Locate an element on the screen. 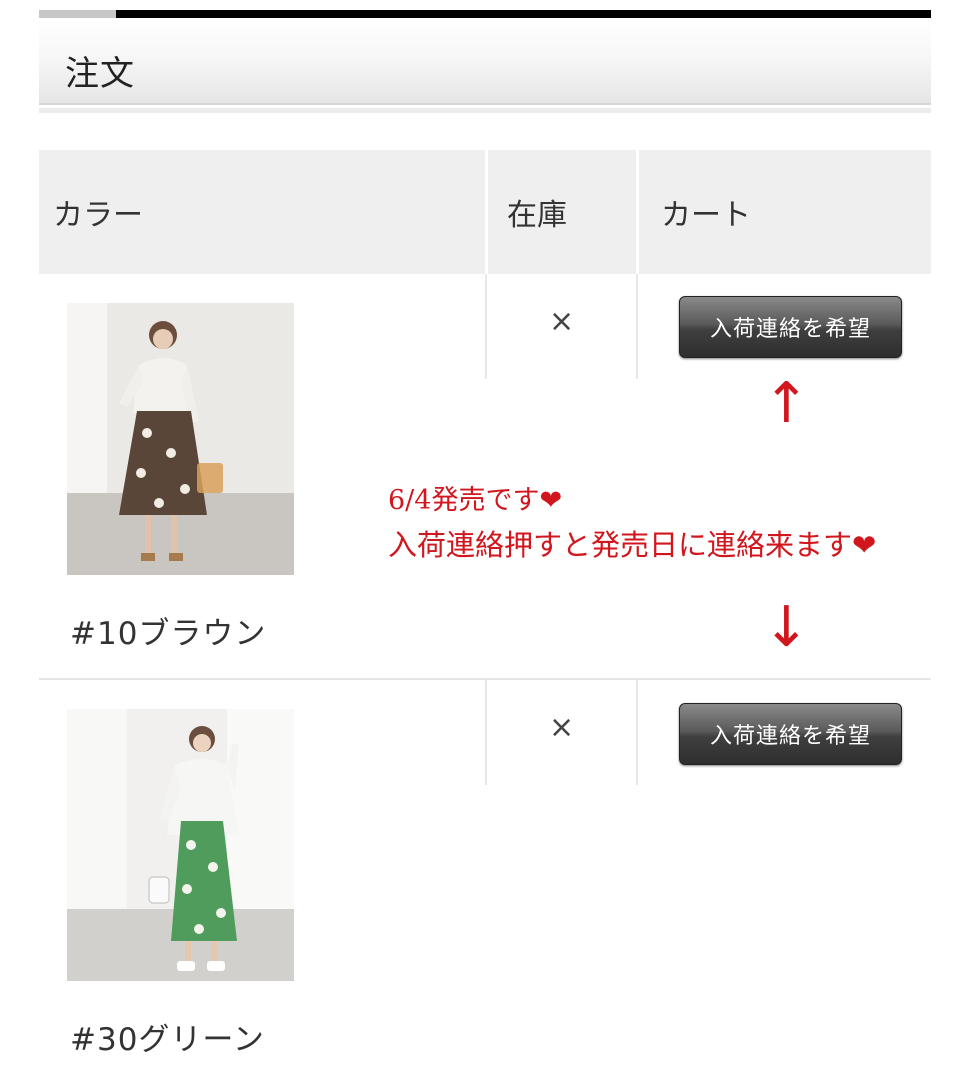  restock-note: 入荷連絡押すと発売日に連絡来ます❤ is located at coordinates (632, 545).